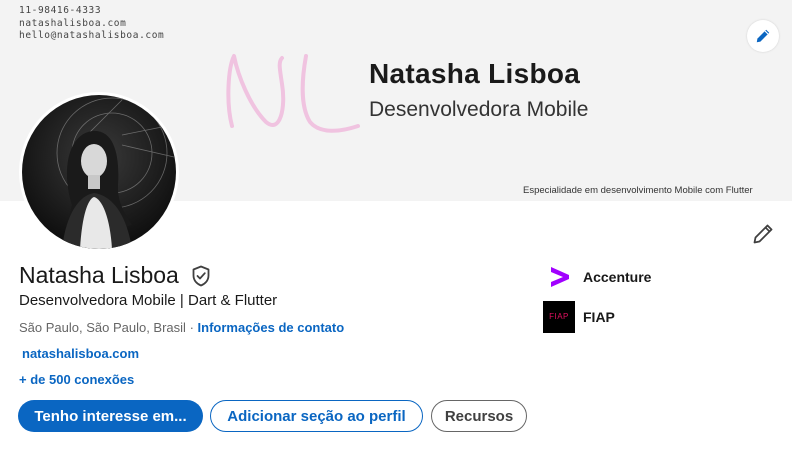 The width and height of the screenshot is (792, 450). What do you see at coordinates (99, 275) in the screenshot?
I see `profile-name: Natasha Lisboa` at bounding box center [99, 275].